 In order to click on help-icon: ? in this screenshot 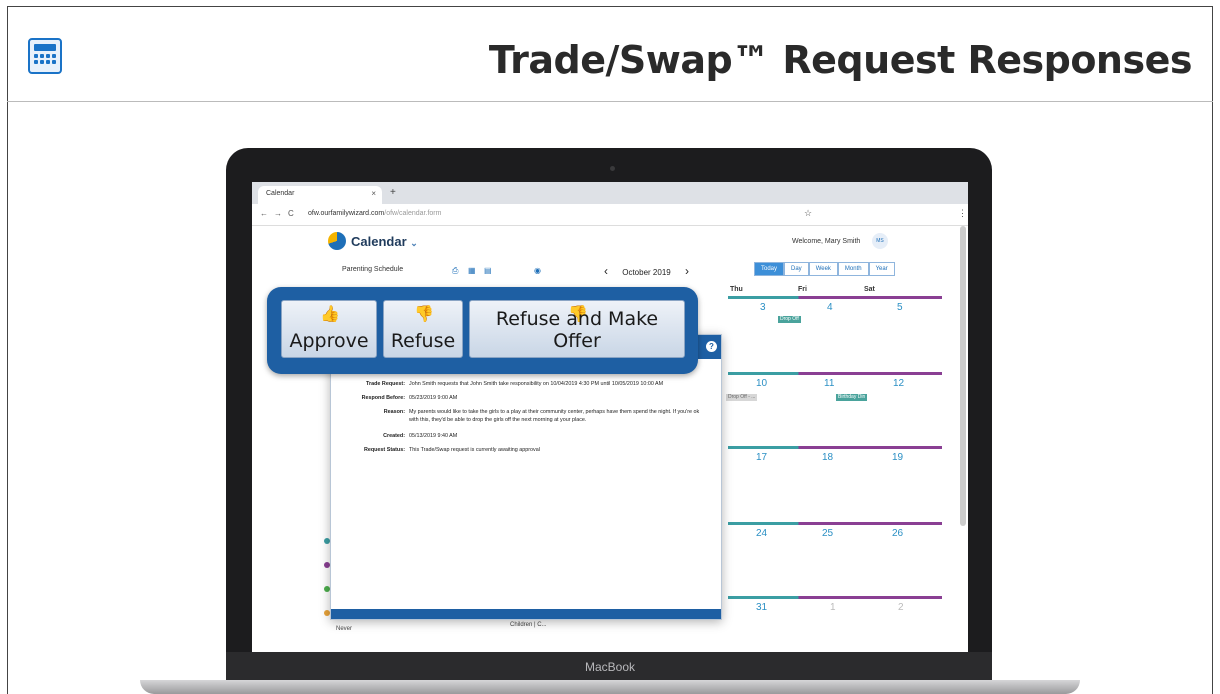, I will do `click(711, 346)`.